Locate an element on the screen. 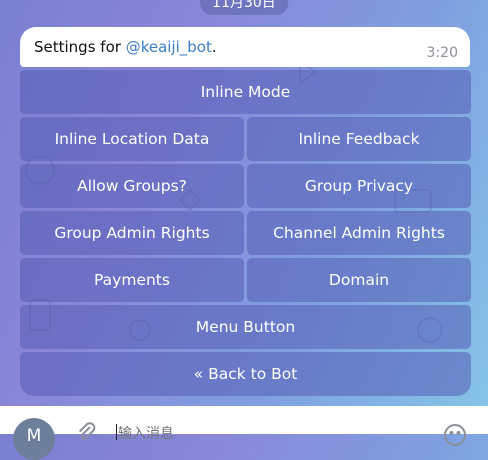 The width and height of the screenshot is (488, 460). message-time: 3:20 is located at coordinates (442, 53).